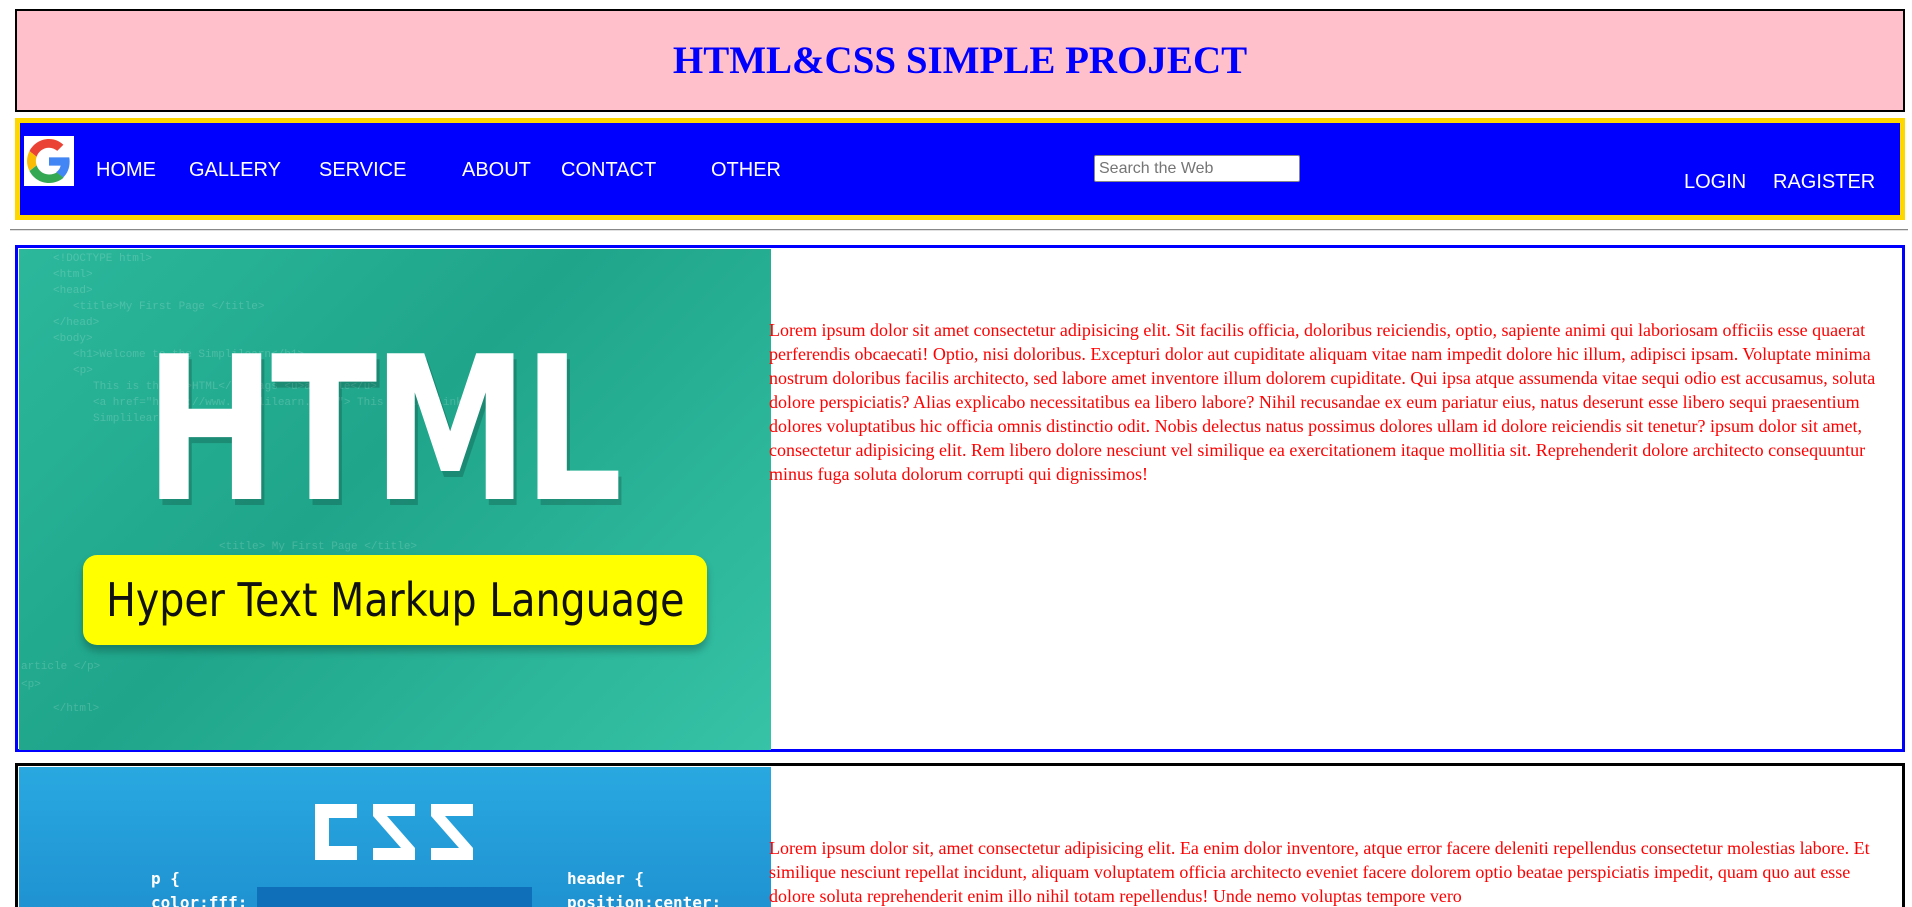  I want to click on login-link: LOGIN, so click(1715, 182).